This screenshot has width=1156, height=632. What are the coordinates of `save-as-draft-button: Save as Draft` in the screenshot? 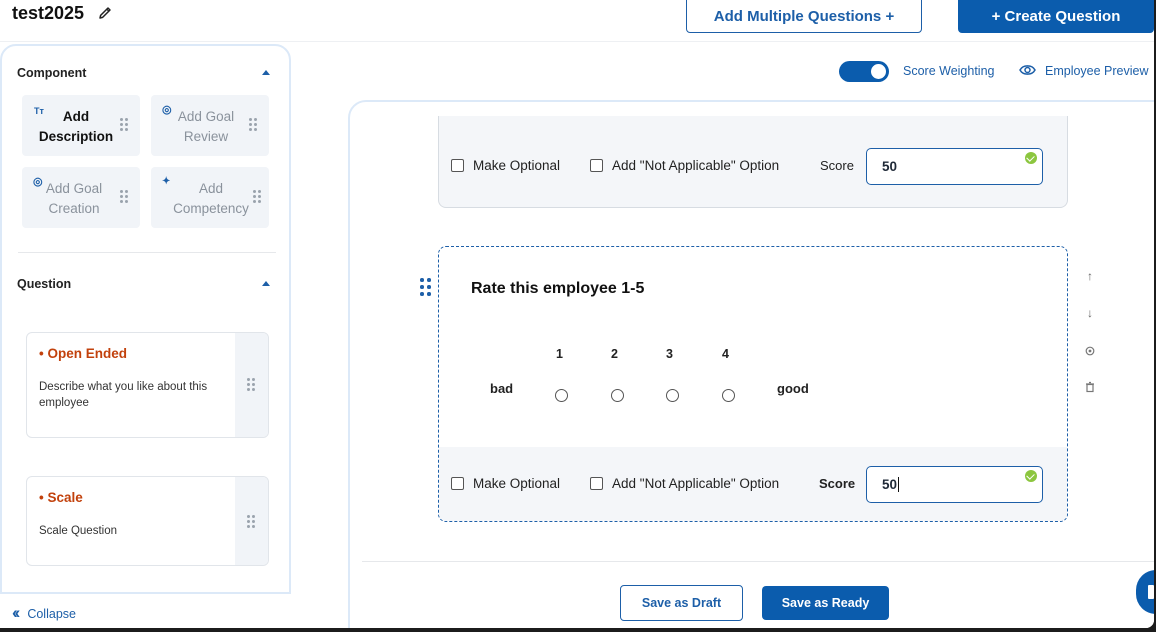 It's located at (681, 603).